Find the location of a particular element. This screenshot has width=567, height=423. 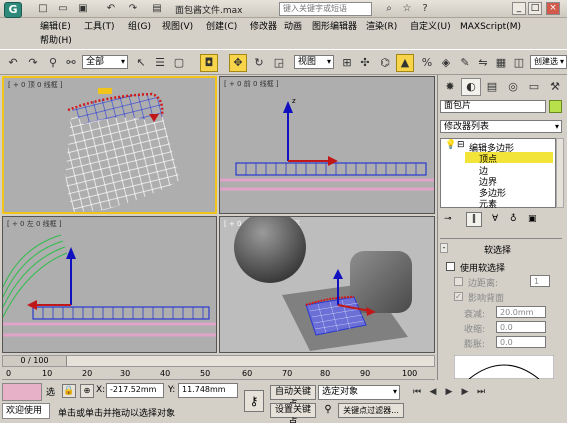

select-object-icon: ↖ is located at coordinates (141, 63).